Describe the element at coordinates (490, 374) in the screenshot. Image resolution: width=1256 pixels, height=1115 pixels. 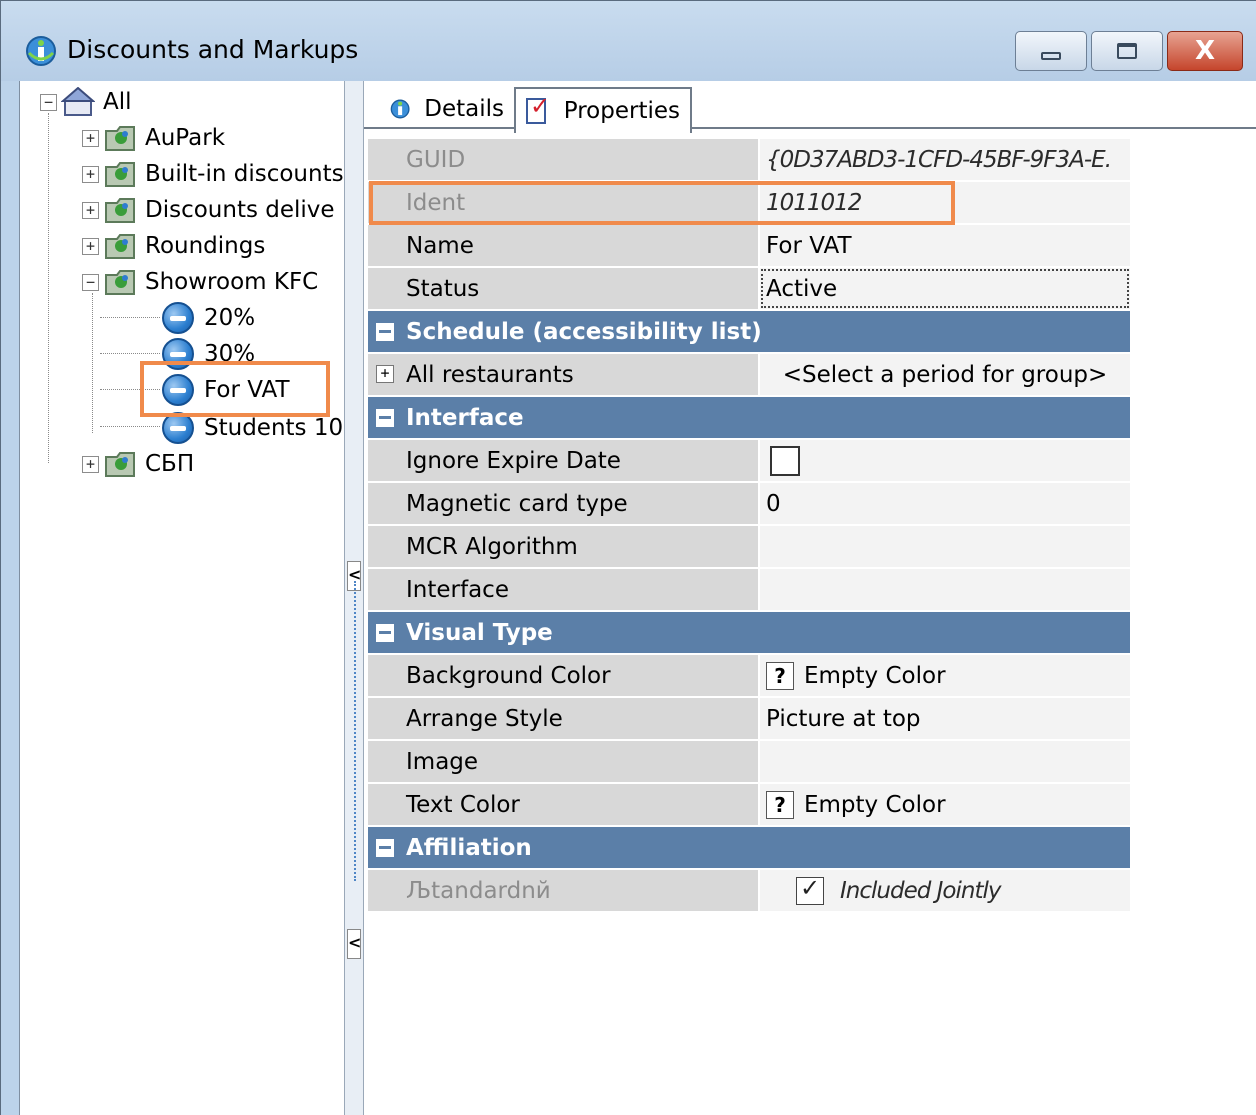
I see `property-name-text: All restaurants` at that location.